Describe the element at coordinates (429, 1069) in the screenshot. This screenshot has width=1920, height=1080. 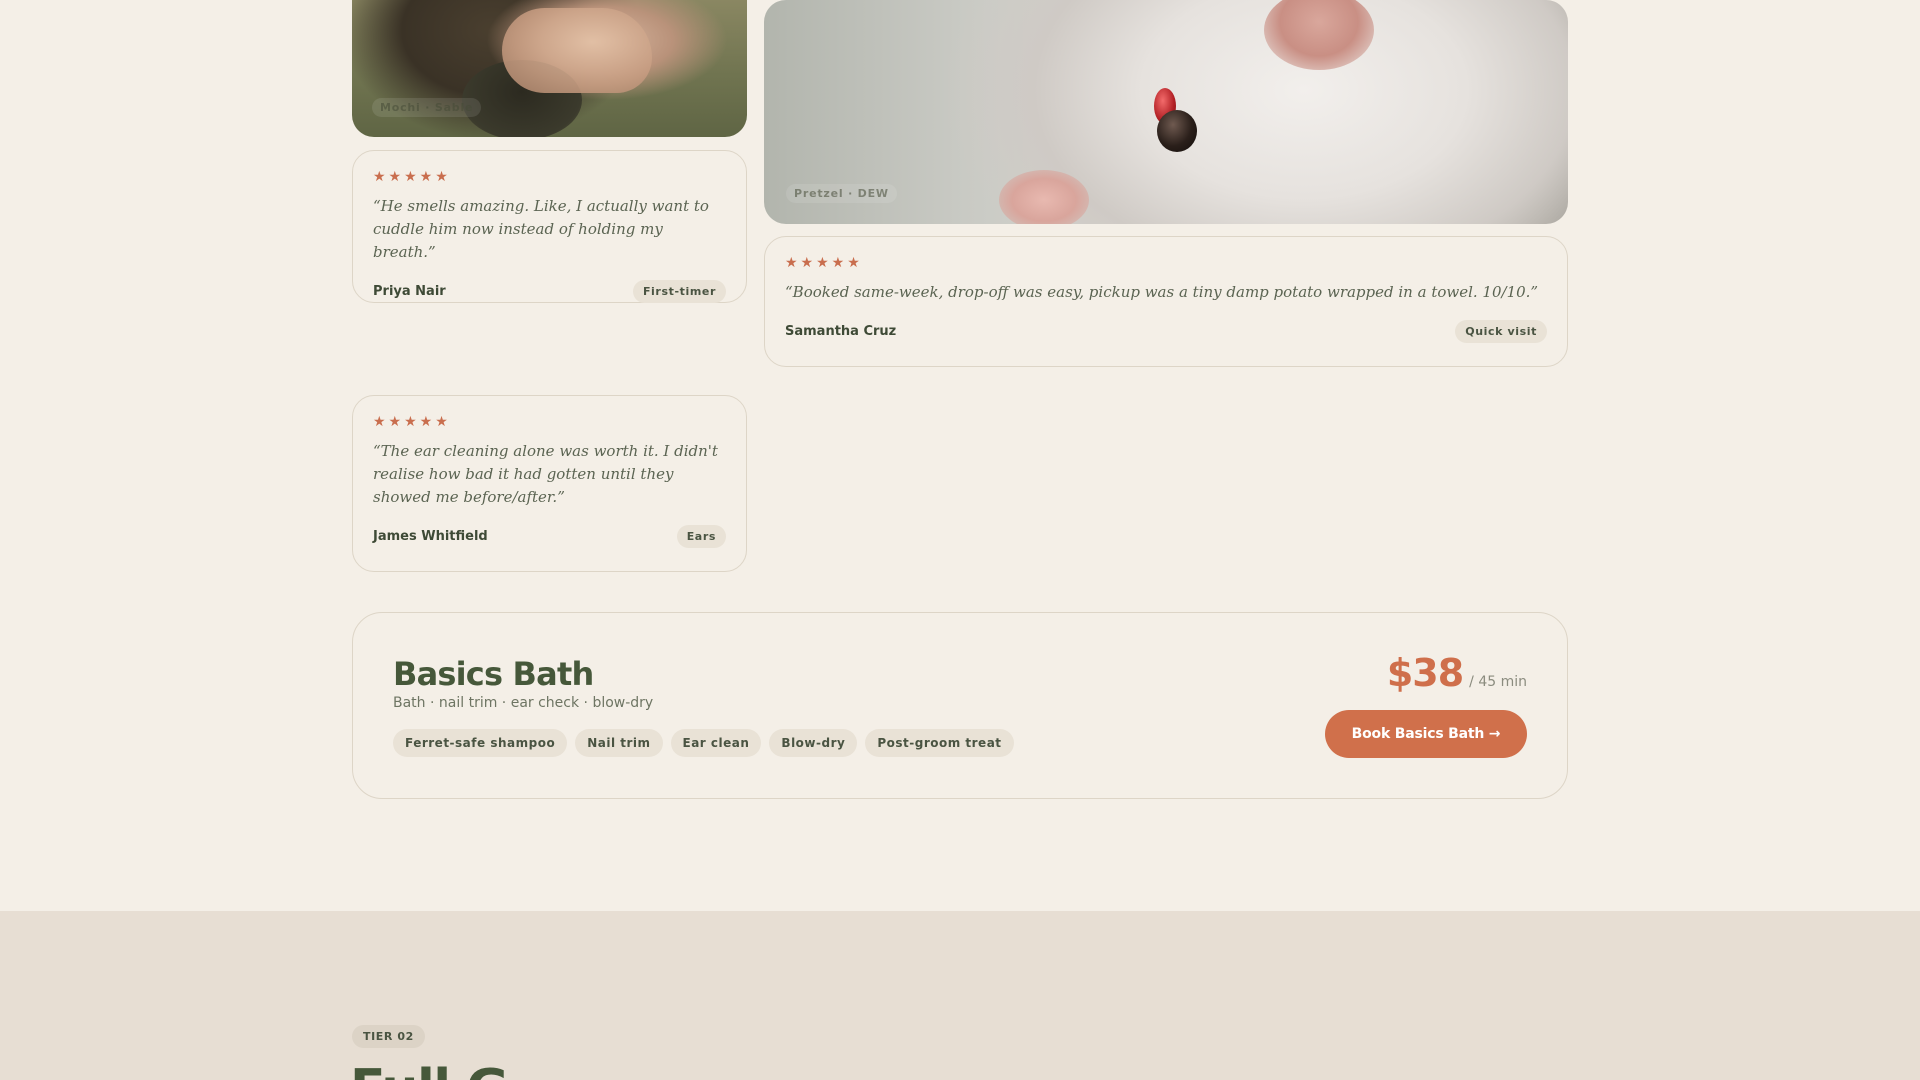
I see `tier-title: Full G` at that location.